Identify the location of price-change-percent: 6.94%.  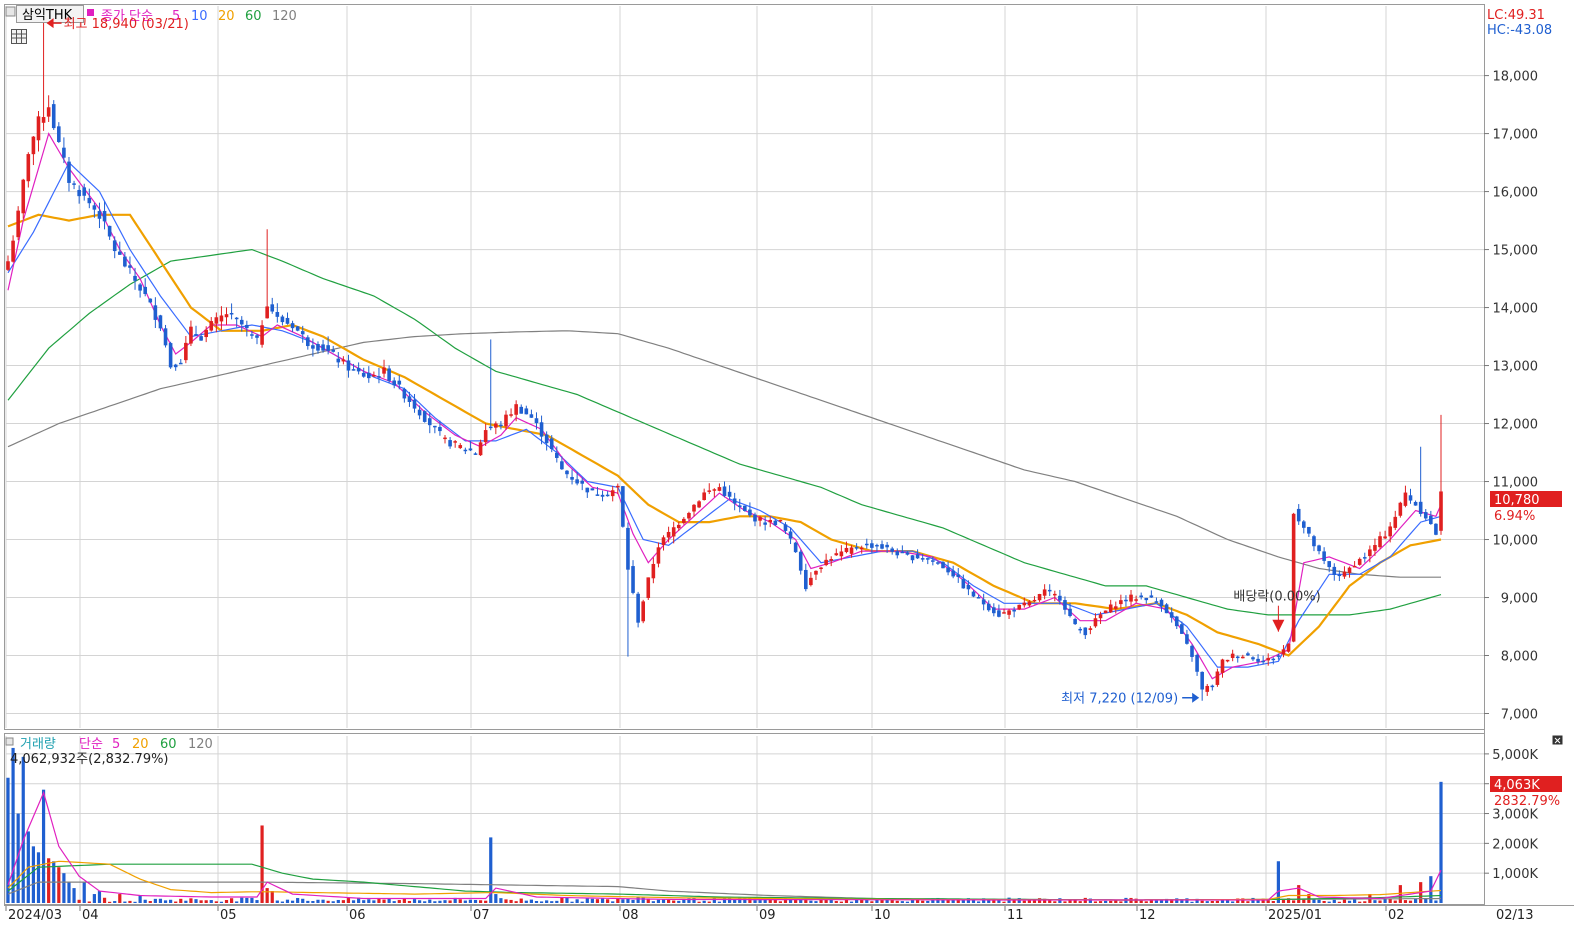
(1514, 516).